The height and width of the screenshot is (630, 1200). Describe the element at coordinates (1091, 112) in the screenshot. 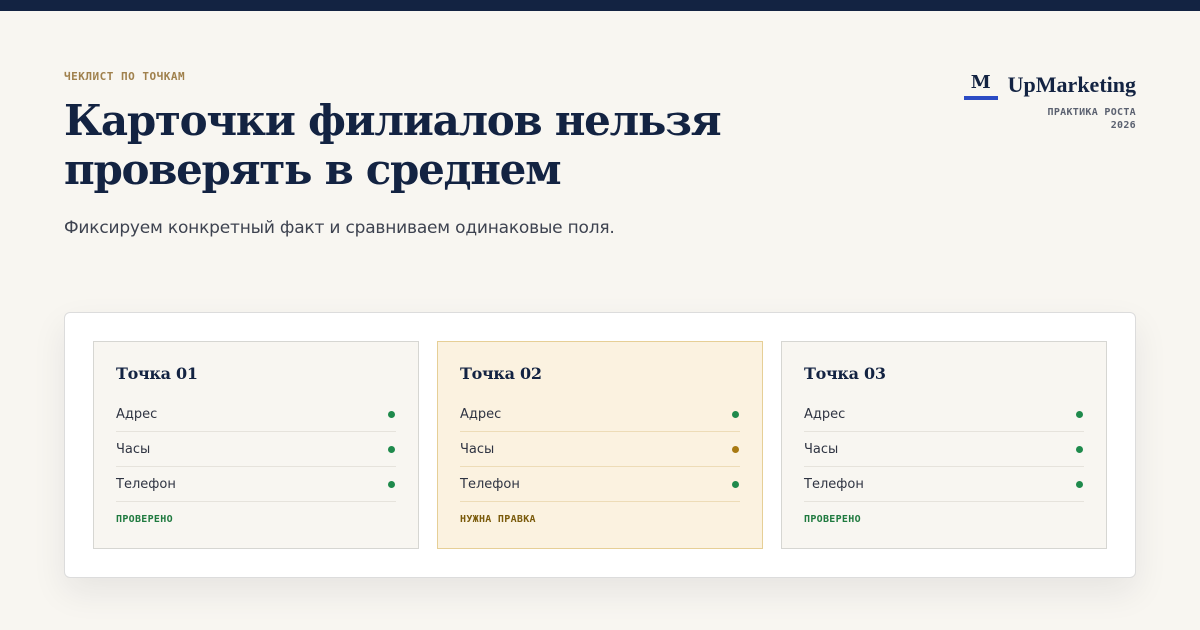

I see `brand-tagline: ПРАКТИКА РОСТА` at that location.